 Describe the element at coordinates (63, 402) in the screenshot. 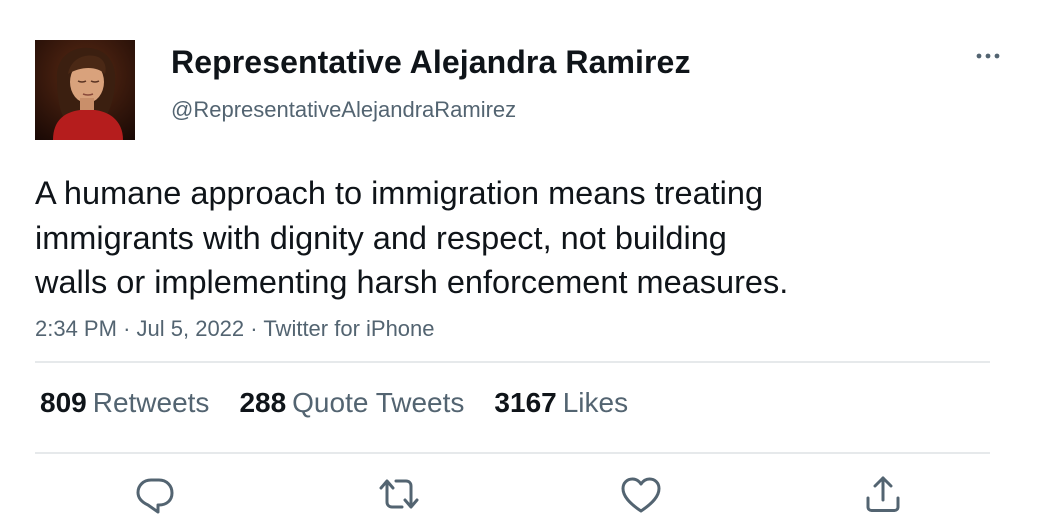

I see `retweets-count: 809` at that location.